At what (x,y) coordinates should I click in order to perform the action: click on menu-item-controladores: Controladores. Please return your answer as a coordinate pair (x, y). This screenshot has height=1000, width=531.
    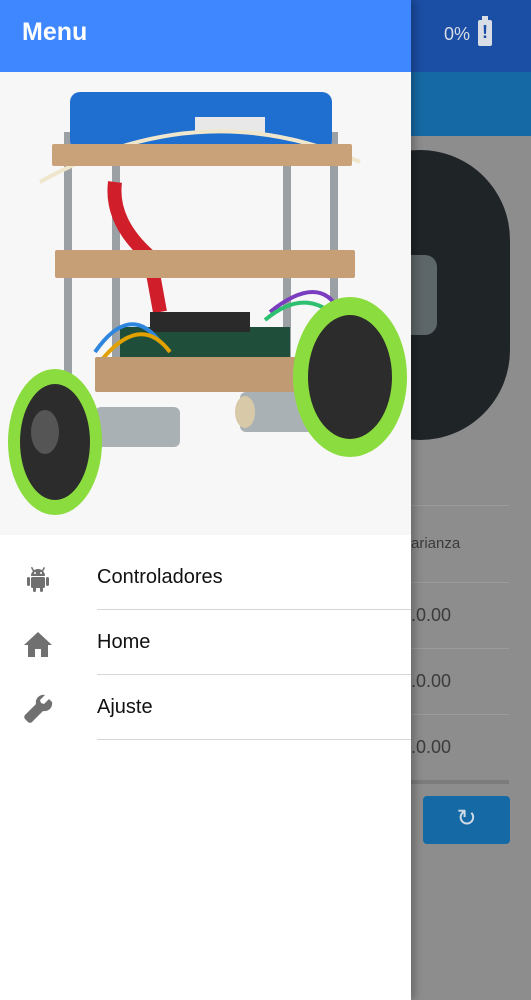
    Looking at the image, I should click on (205, 577).